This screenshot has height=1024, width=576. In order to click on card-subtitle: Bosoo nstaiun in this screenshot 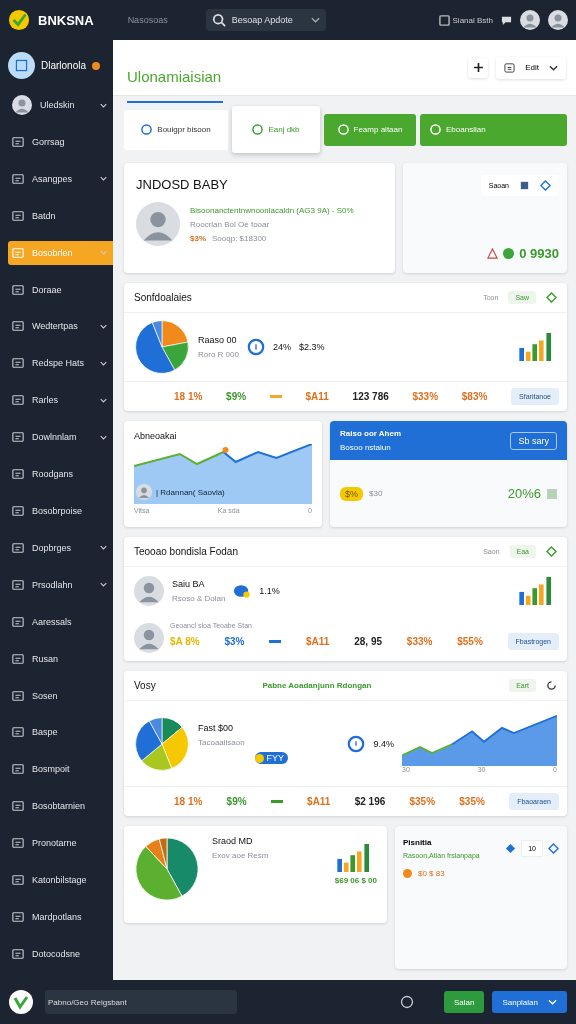, I will do `click(366, 447)`.